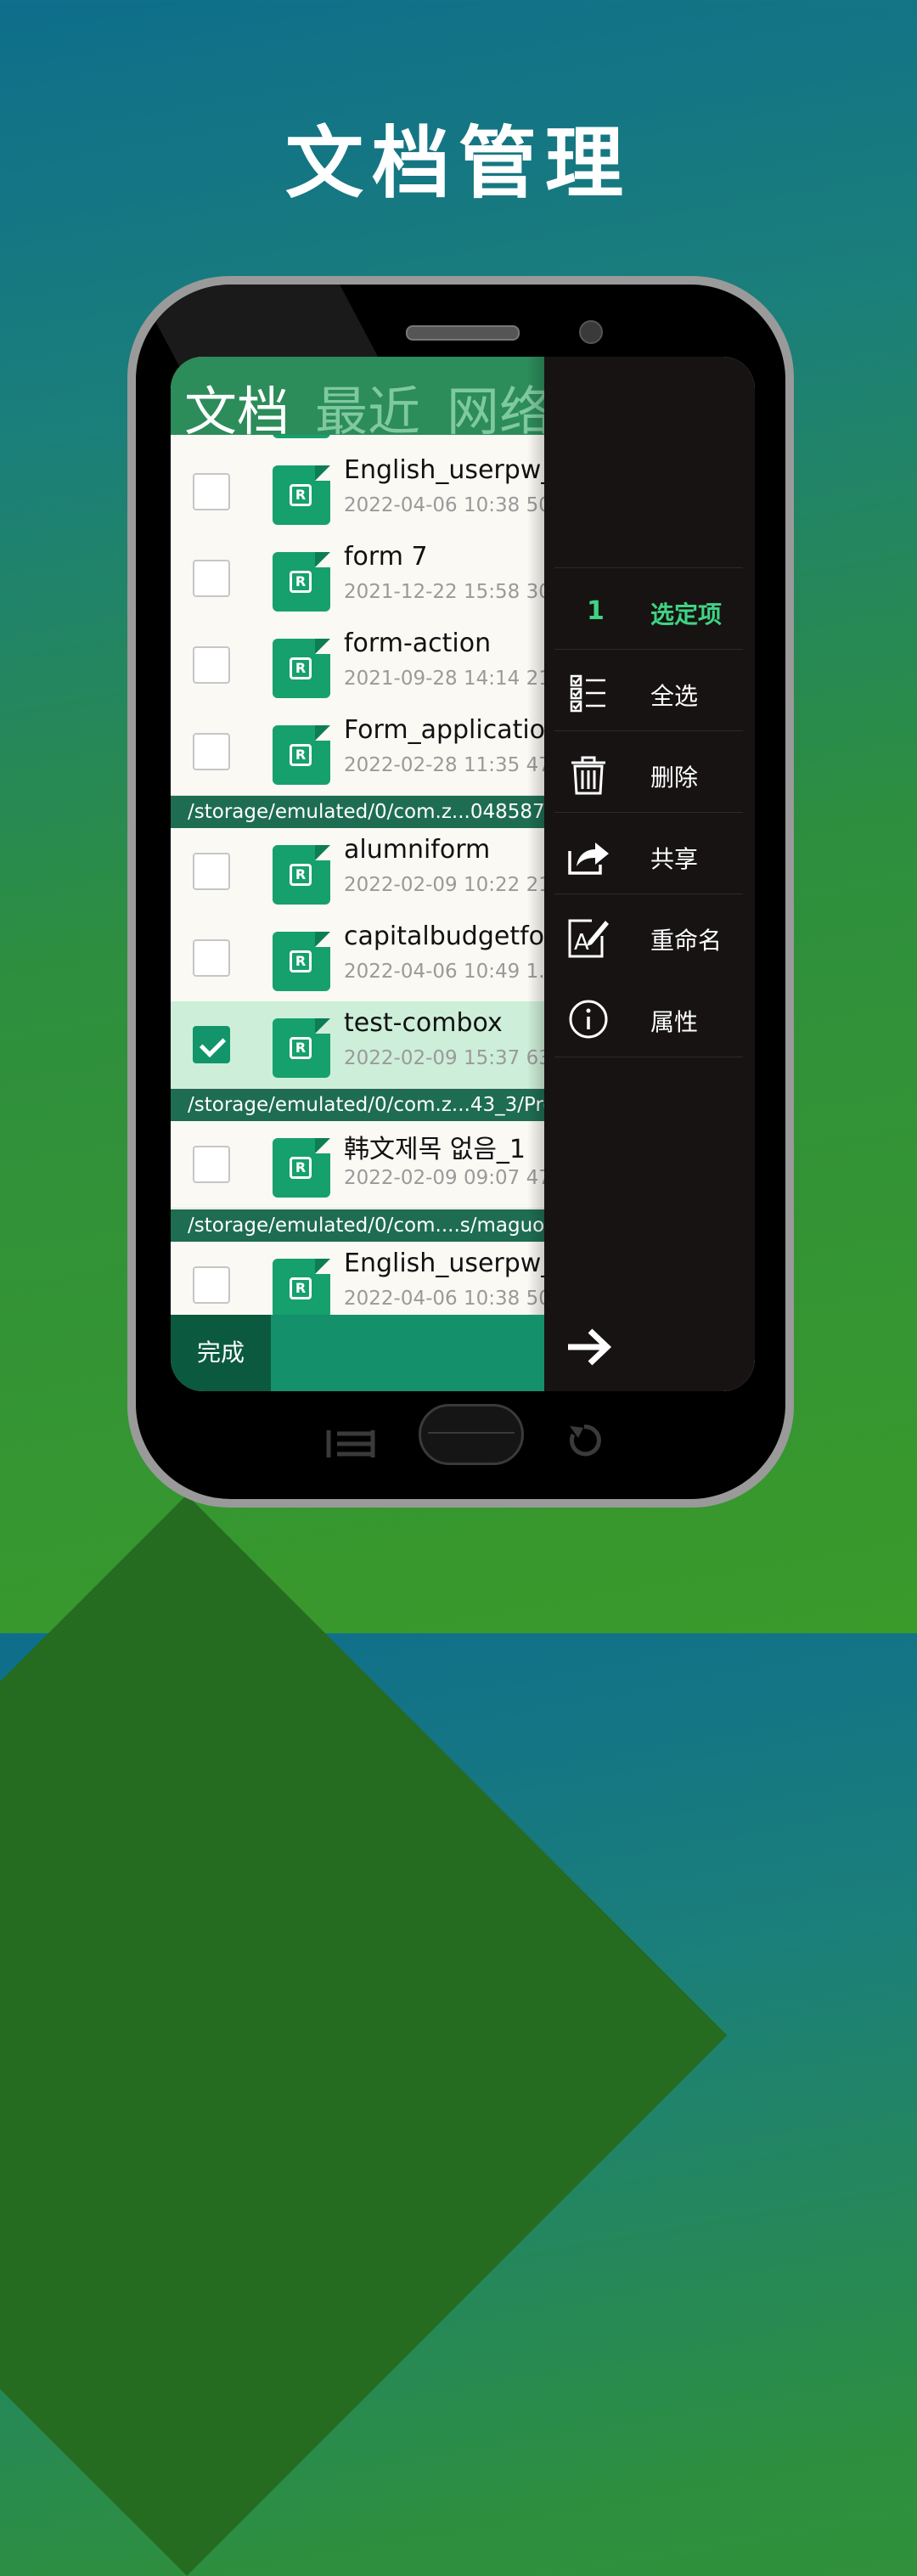 The height and width of the screenshot is (2576, 917). Describe the element at coordinates (444, 885) in the screenshot. I see `file-meta: 2022-02-09 10:22 21` at that location.